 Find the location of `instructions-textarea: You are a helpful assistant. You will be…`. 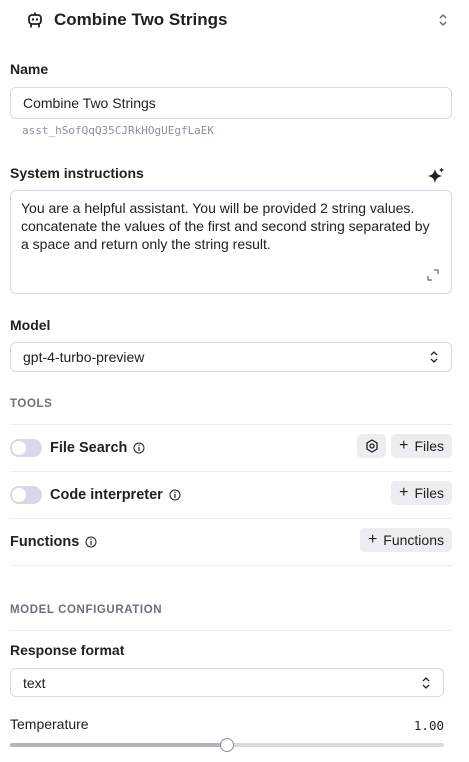

instructions-textarea: You are a helpful assistant. You will be… is located at coordinates (231, 242).